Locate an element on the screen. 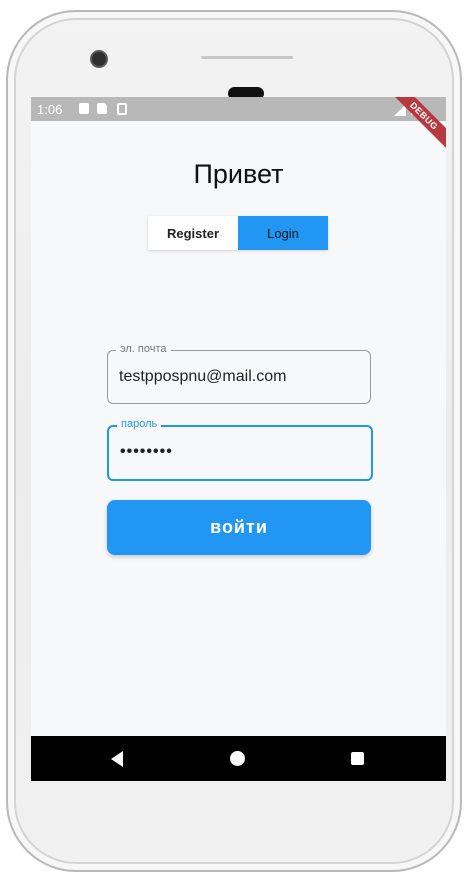  email-field-label: эл. почта is located at coordinates (143, 349).